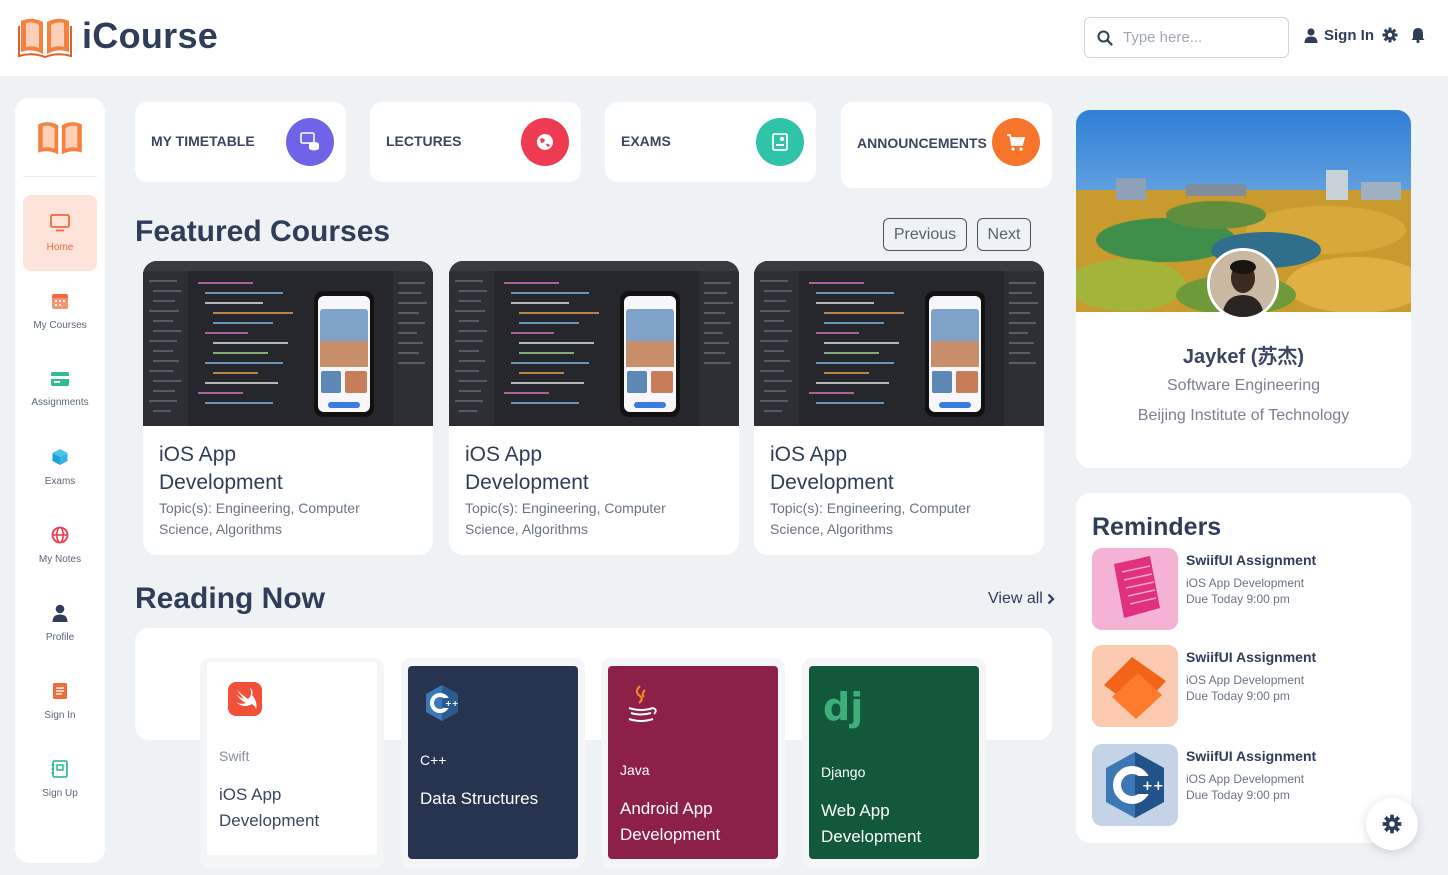 This screenshot has width=1448, height=875. I want to click on papers-icon, so click(1135, 686).